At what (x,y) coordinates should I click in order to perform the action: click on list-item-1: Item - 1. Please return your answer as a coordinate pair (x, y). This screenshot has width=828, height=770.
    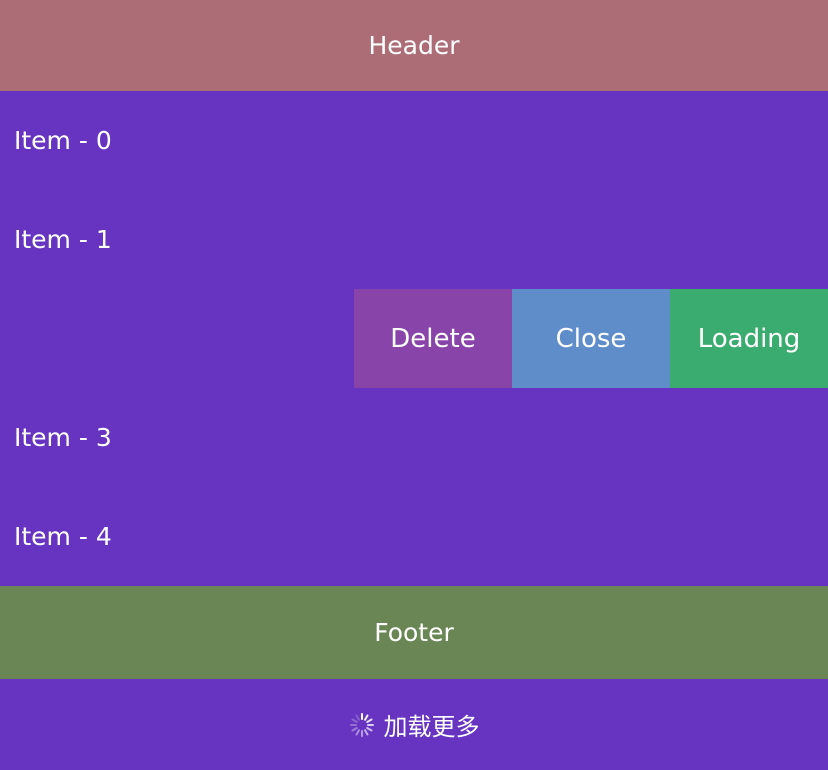
    Looking at the image, I should click on (414, 239).